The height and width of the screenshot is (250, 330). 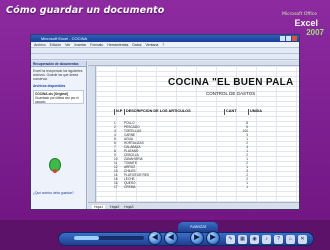 I want to click on menu-ayuda: ?, so click(x=163, y=44).